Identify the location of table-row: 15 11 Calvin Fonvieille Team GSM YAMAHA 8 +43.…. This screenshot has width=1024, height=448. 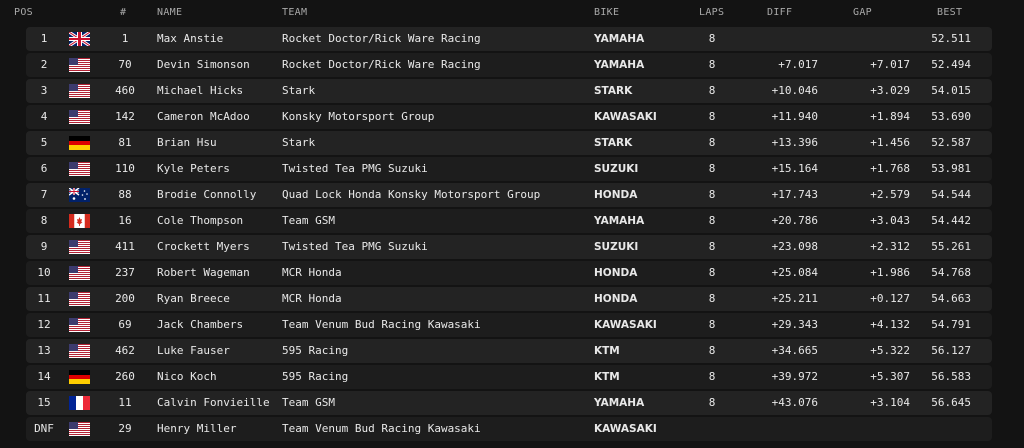
(509, 403).